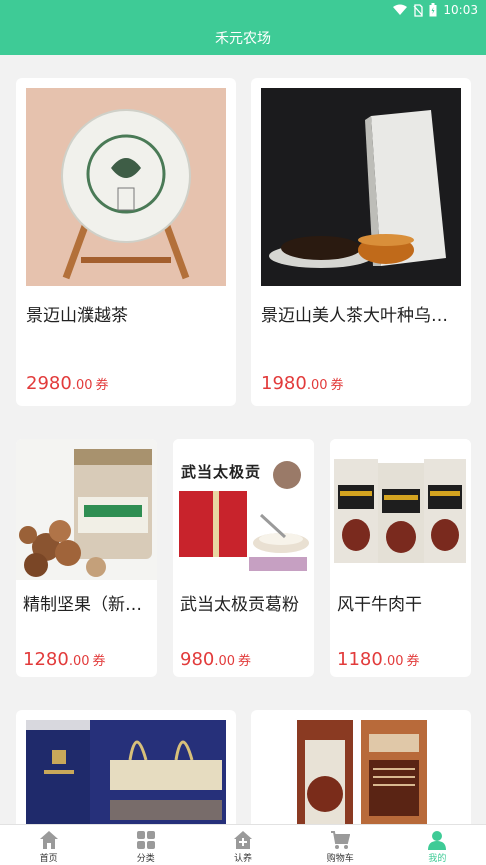 The width and height of the screenshot is (486, 865). What do you see at coordinates (340, 859) in the screenshot?
I see `tab-label: 购物车` at bounding box center [340, 859].